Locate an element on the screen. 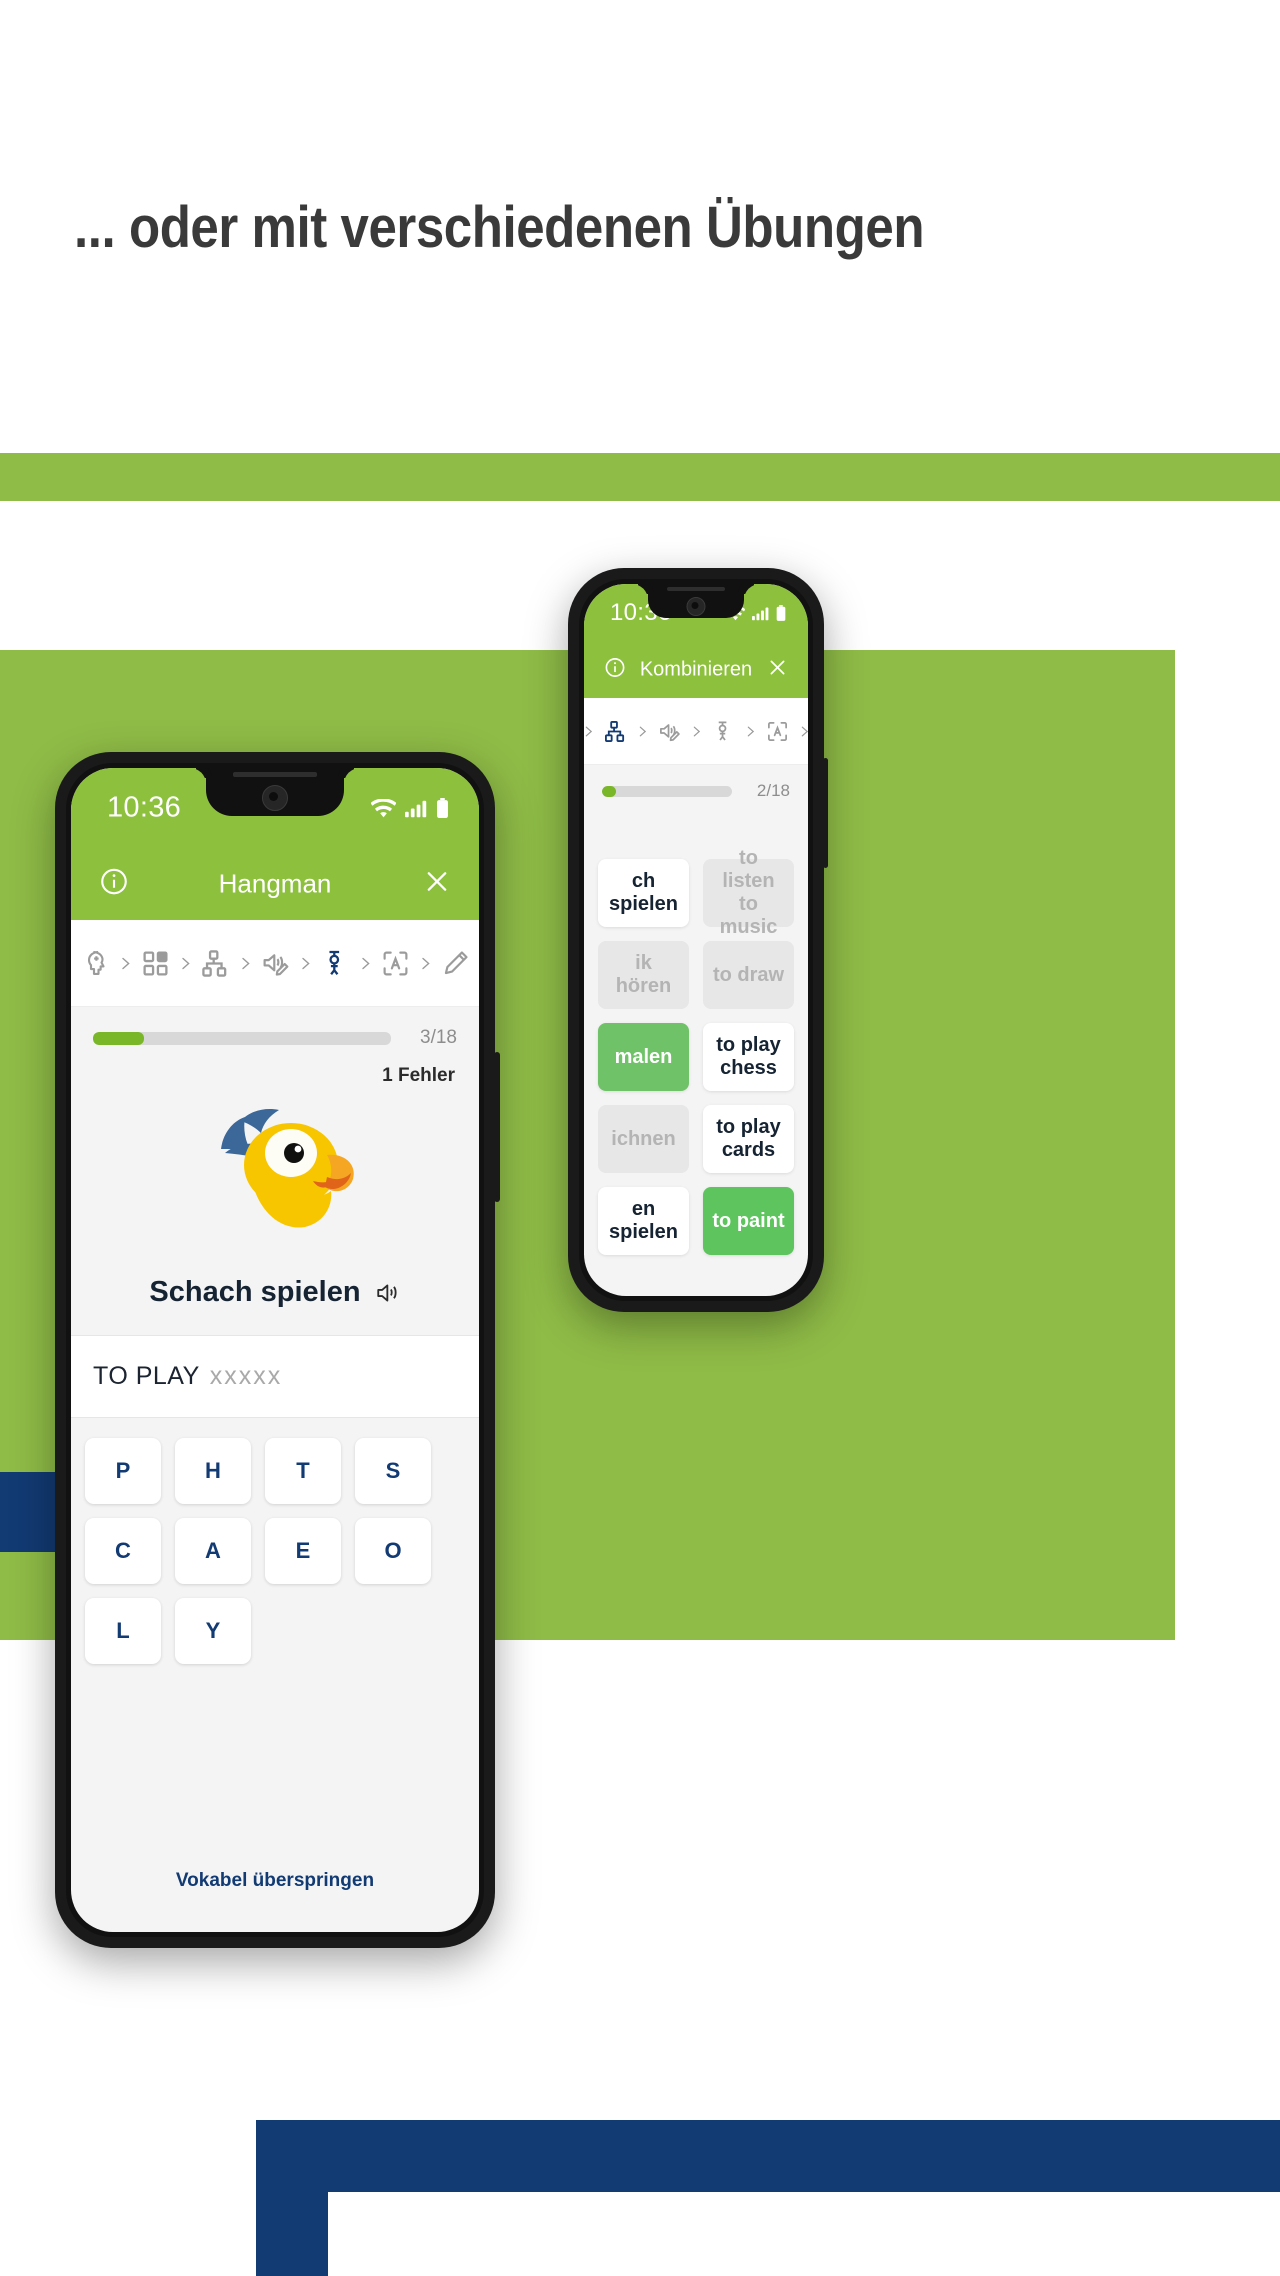 Image resolution: width=1280 pixels, height=2276 pixels. back-phone-earpiece is located at coordinates (696, 589).